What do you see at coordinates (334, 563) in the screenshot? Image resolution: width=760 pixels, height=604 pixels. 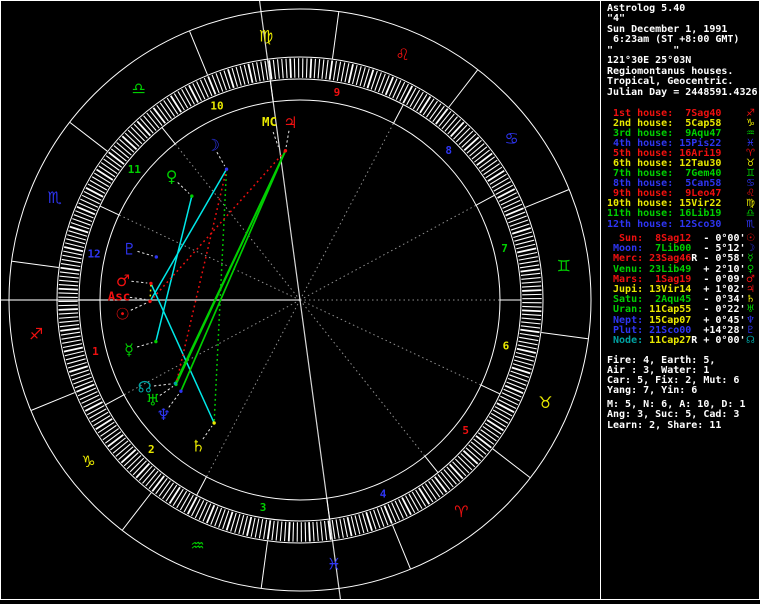 I see `pisces-sign-icon: ♓` at bounding box center [334, 563].